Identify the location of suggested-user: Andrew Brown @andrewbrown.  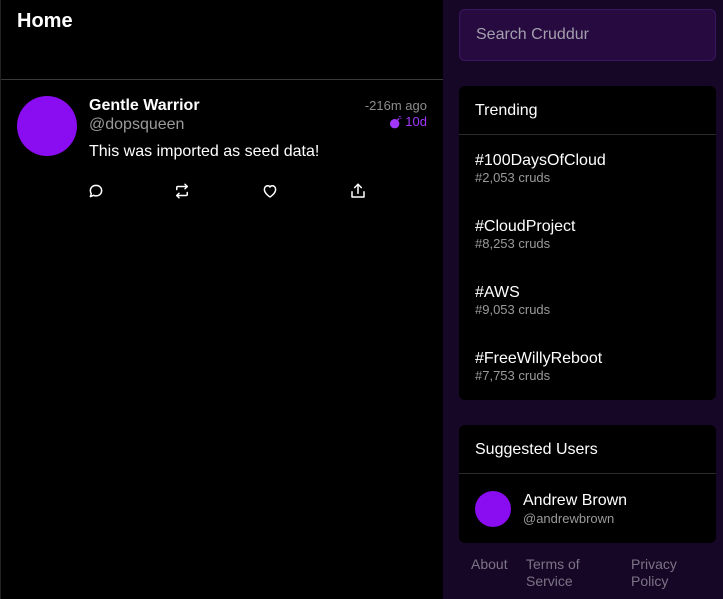
(587, 508).